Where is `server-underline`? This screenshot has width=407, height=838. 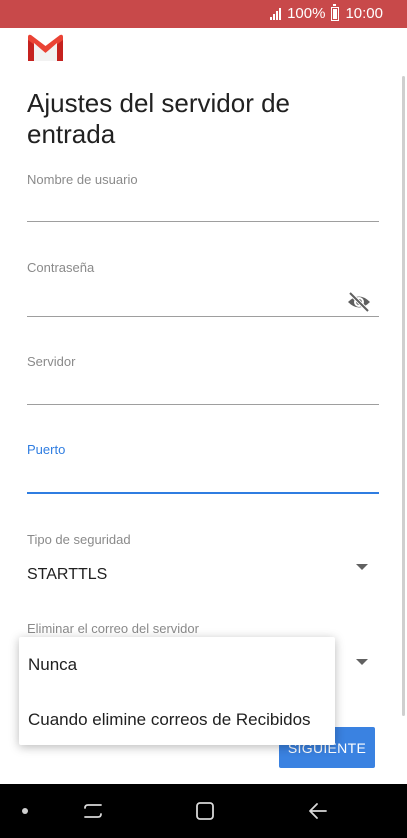
server-underline is located at coordinates (203, 404).